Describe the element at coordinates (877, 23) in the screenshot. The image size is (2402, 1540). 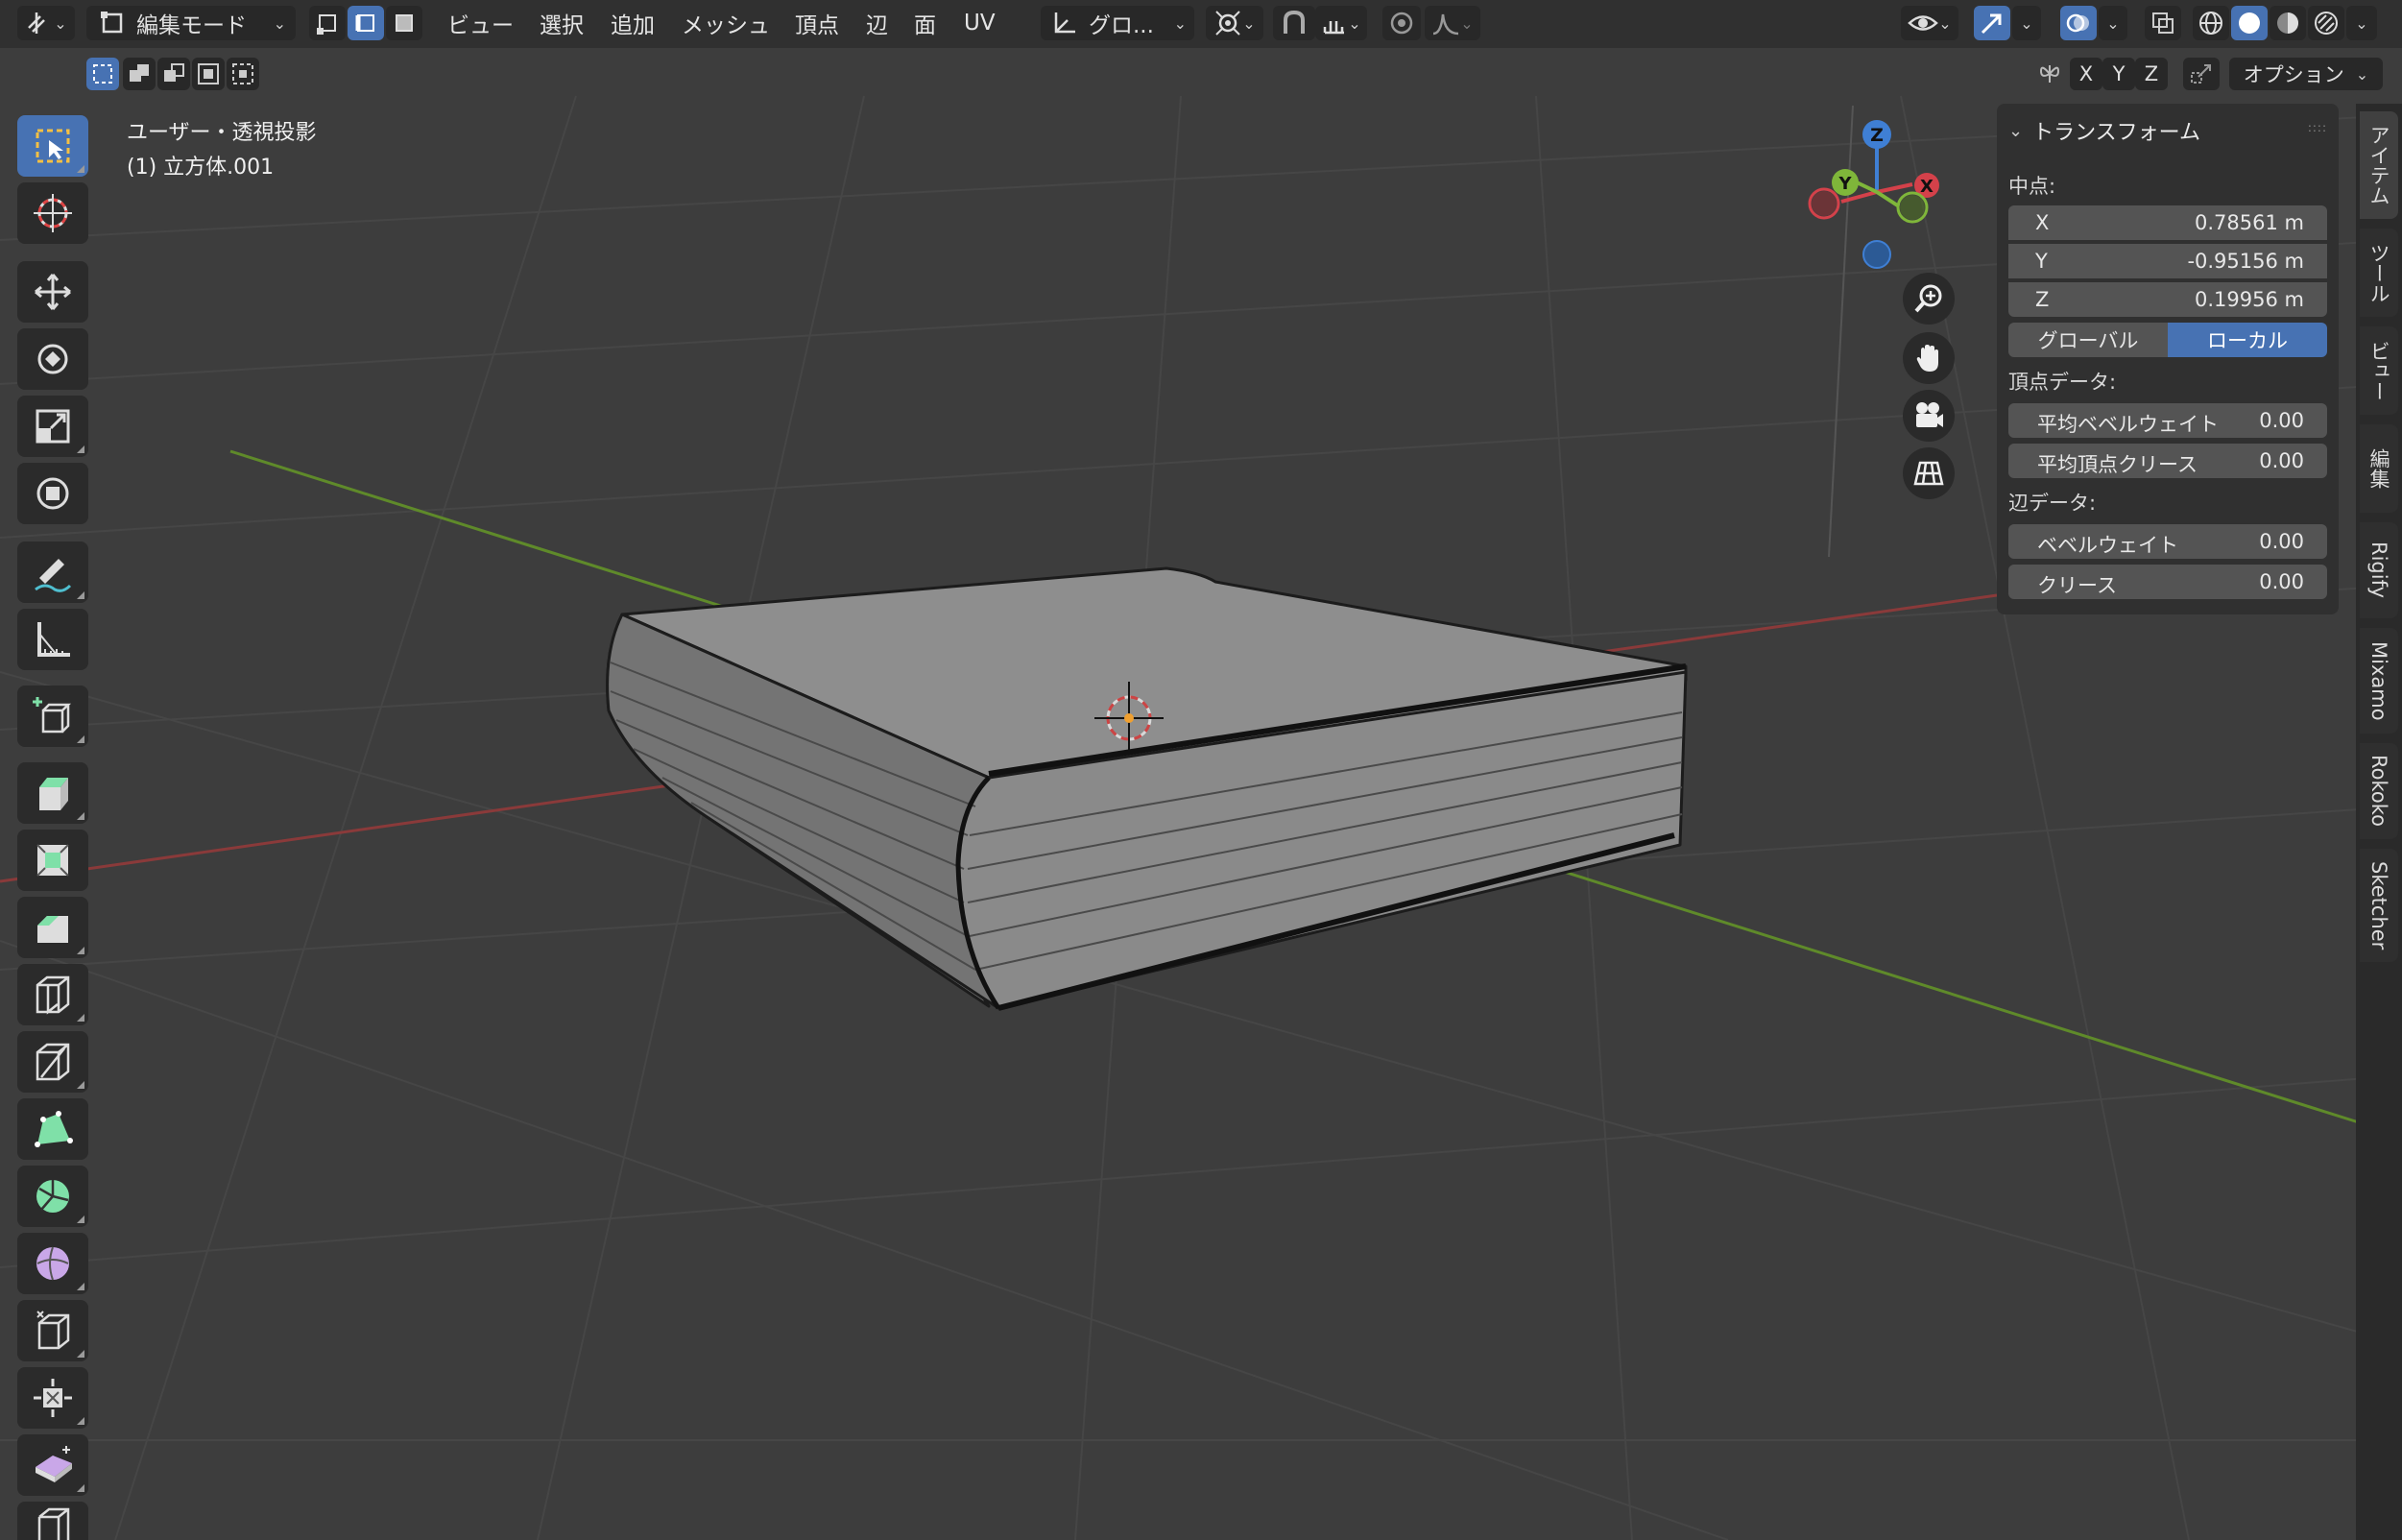
I see `menu-edge: 辺` at that location.